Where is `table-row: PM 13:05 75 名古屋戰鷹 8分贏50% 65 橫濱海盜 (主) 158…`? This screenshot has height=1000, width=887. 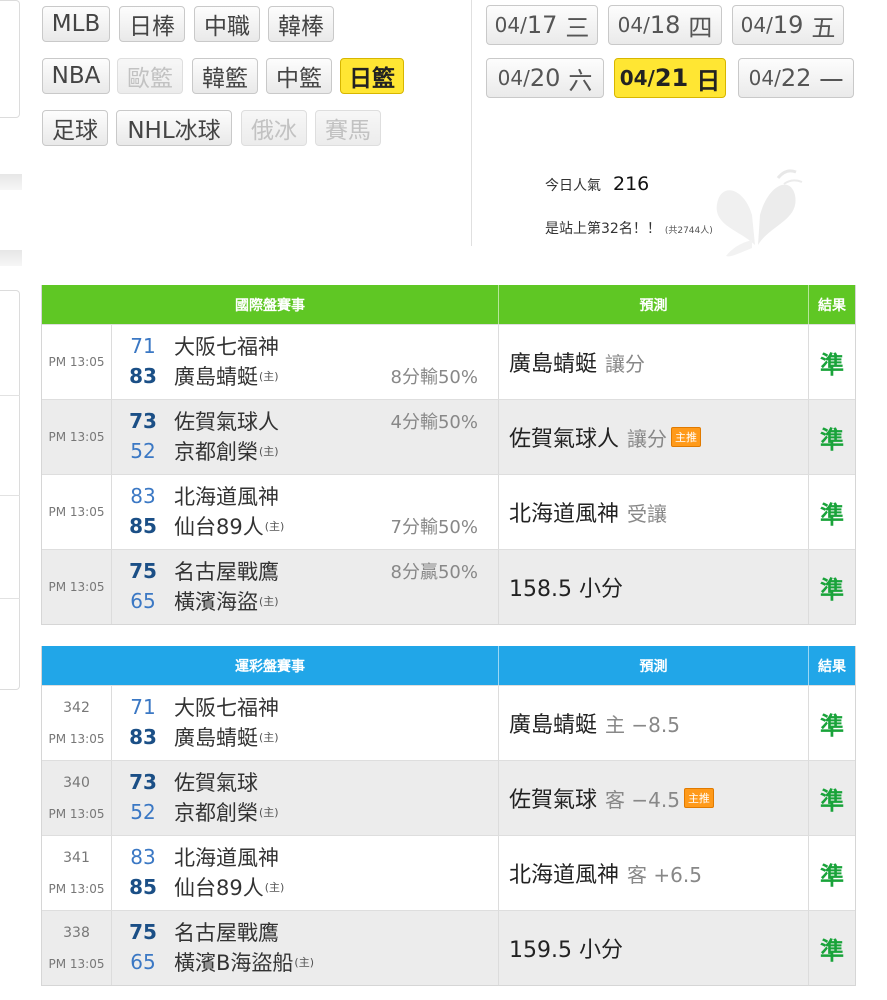 table-row: PM 13:05 75 名古屋戰鷹 8分贏50% 65 橫濱海盜 (主) 158… is located at coordinates (448, 586).